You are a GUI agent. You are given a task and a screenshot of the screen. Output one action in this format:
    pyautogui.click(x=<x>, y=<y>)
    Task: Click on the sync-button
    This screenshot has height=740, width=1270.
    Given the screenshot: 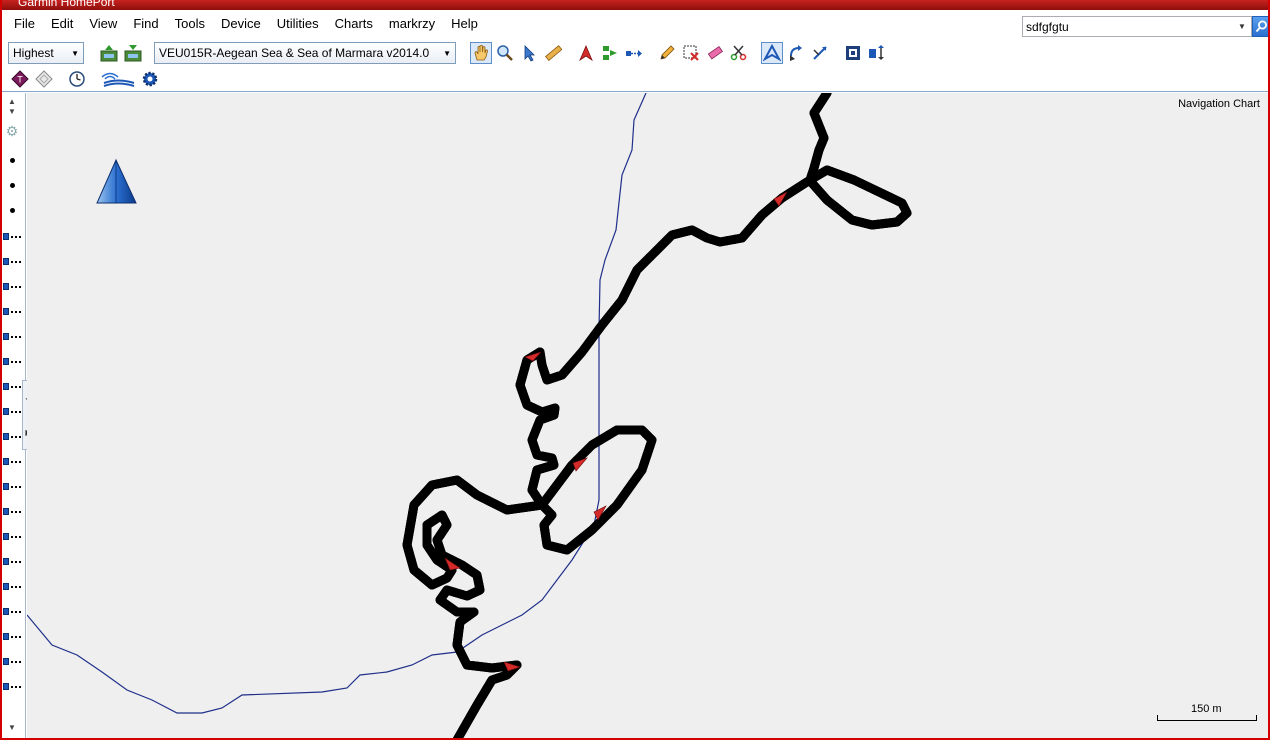 What is the action you would take?
    pyautogui.click(x=877, y=53)
    